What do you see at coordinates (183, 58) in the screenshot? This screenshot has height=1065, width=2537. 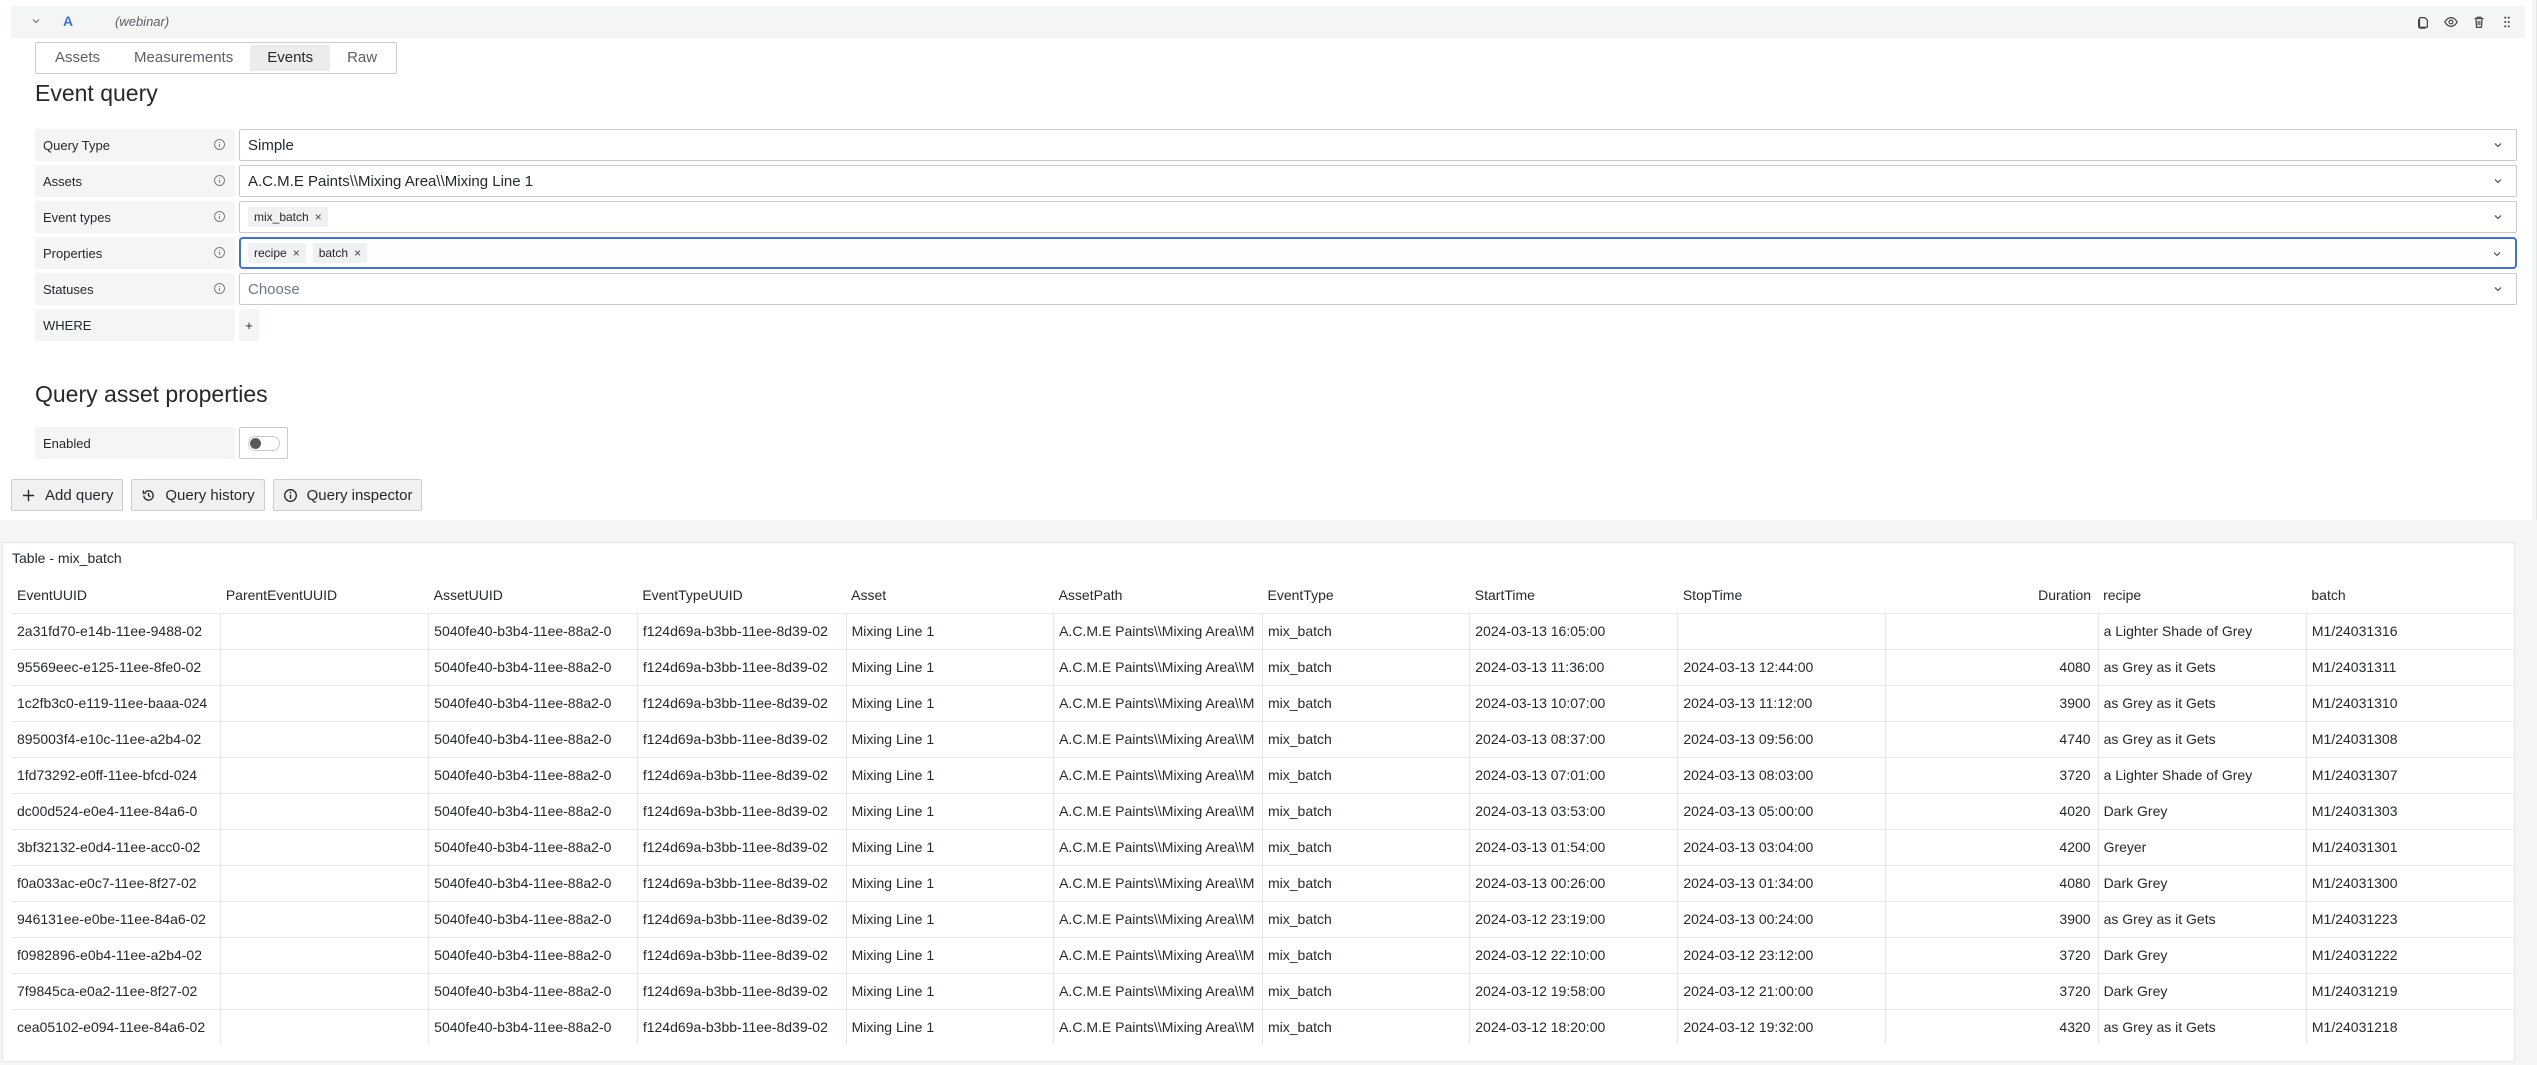 I see `tab-measurements: Measurements` at bounding box center [183, 58].